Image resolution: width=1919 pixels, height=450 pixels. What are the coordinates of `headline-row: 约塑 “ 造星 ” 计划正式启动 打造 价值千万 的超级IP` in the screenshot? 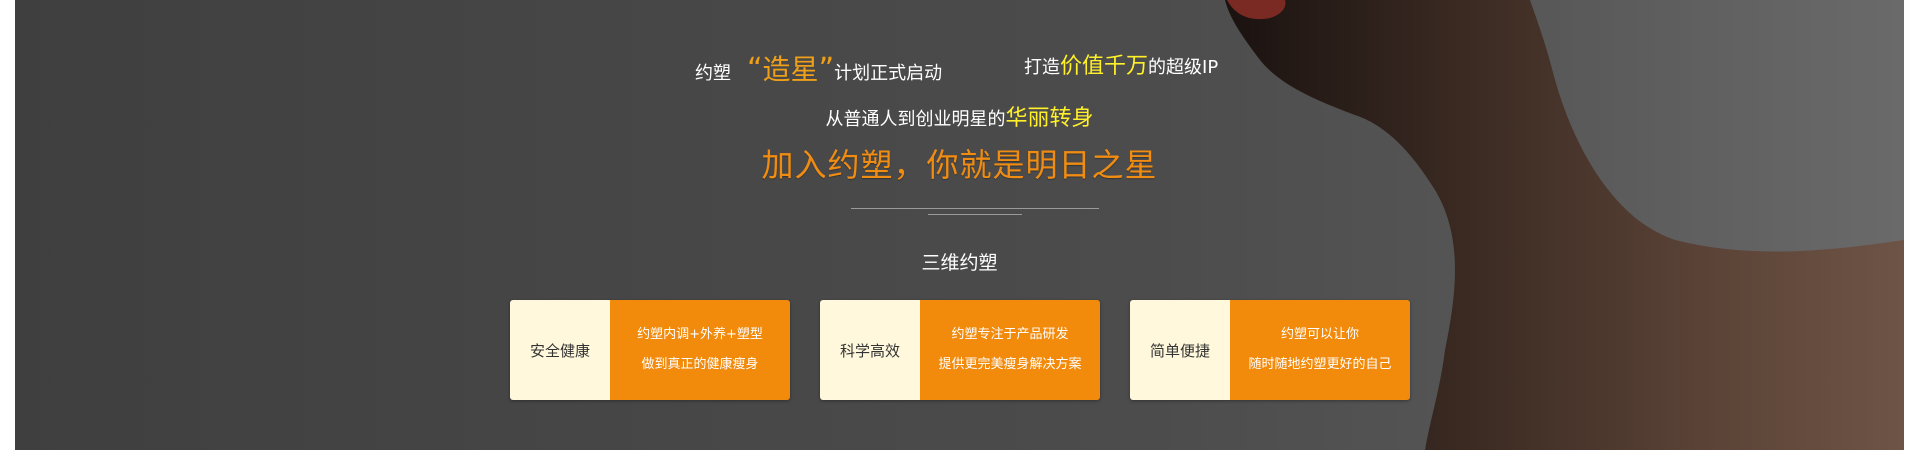 It's located at (959, 68).